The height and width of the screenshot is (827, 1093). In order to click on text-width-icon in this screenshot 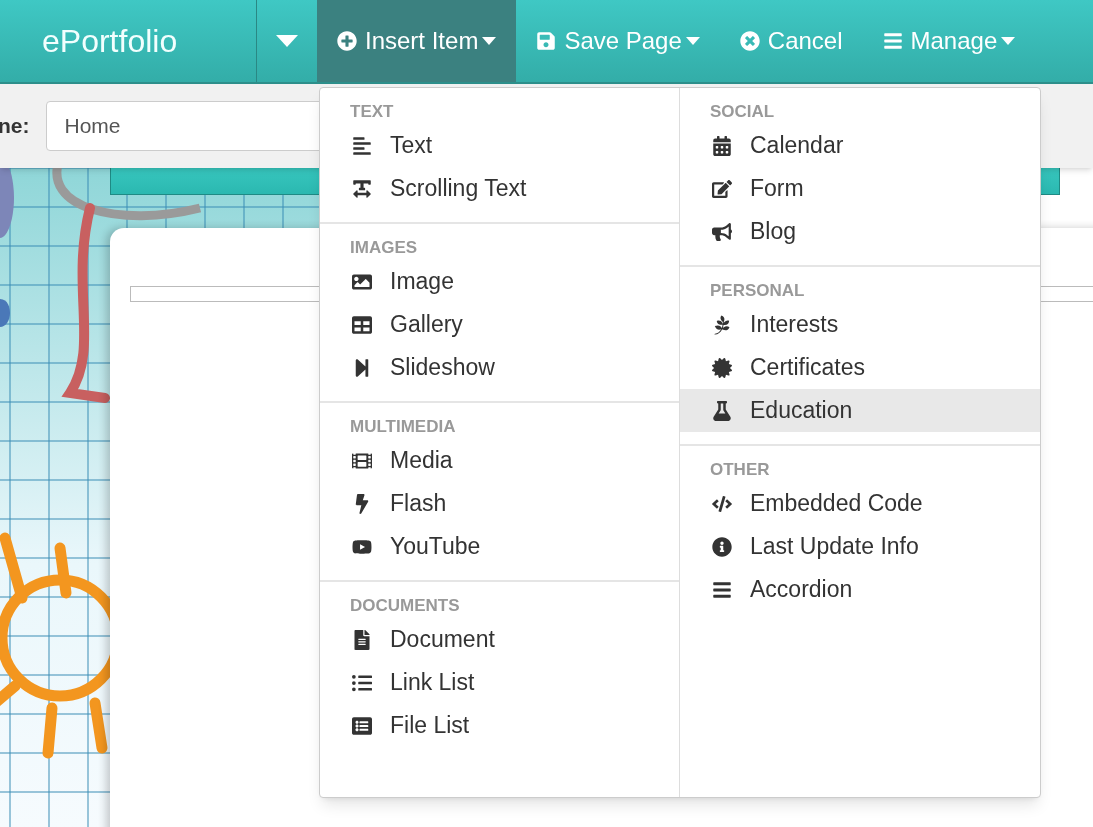, I will do `click(362, 188)`.